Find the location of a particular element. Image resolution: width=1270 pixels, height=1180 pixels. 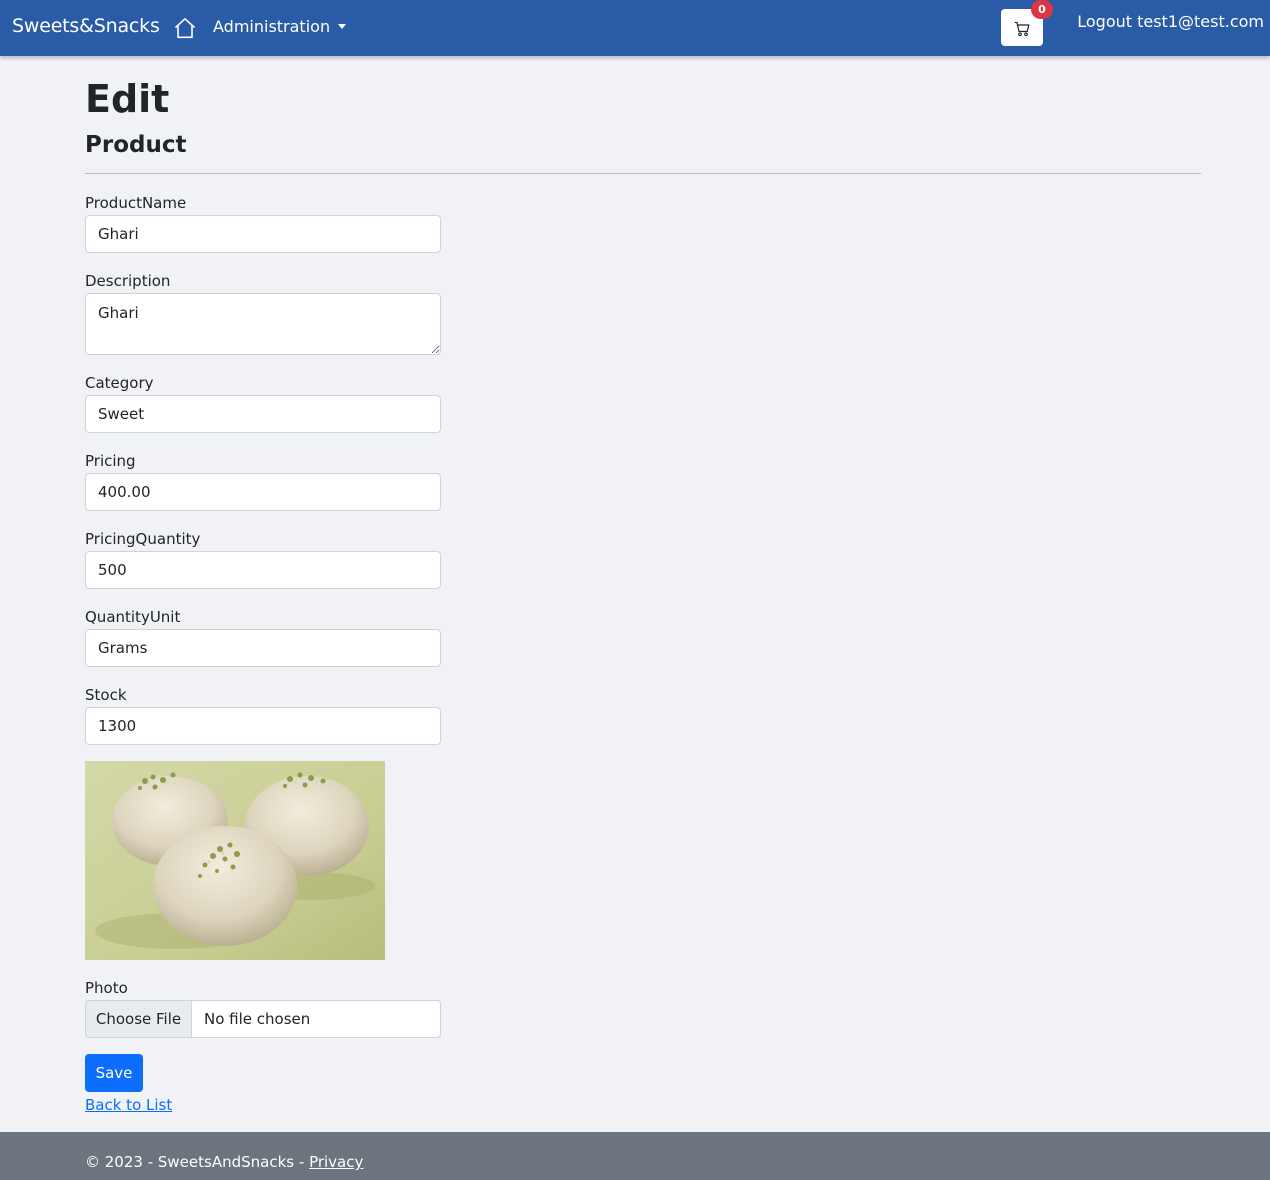

caret-down-icon is located at coordinates (342, 26).